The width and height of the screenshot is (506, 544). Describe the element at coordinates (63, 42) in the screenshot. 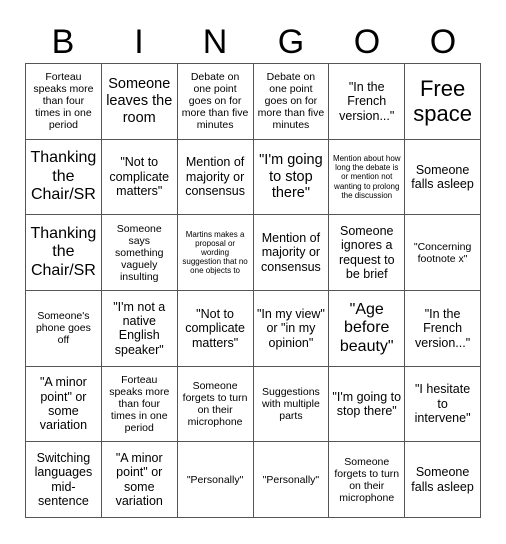

I see `header-letter: B` at that location.